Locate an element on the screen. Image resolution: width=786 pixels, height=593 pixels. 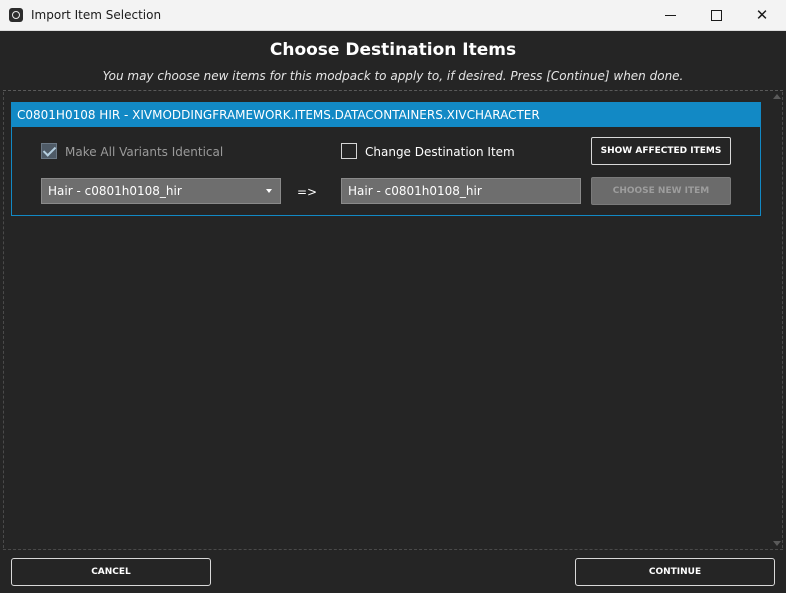
source-item-select: Hair - c0801h0108_hir is located at coordinates (161, 191).